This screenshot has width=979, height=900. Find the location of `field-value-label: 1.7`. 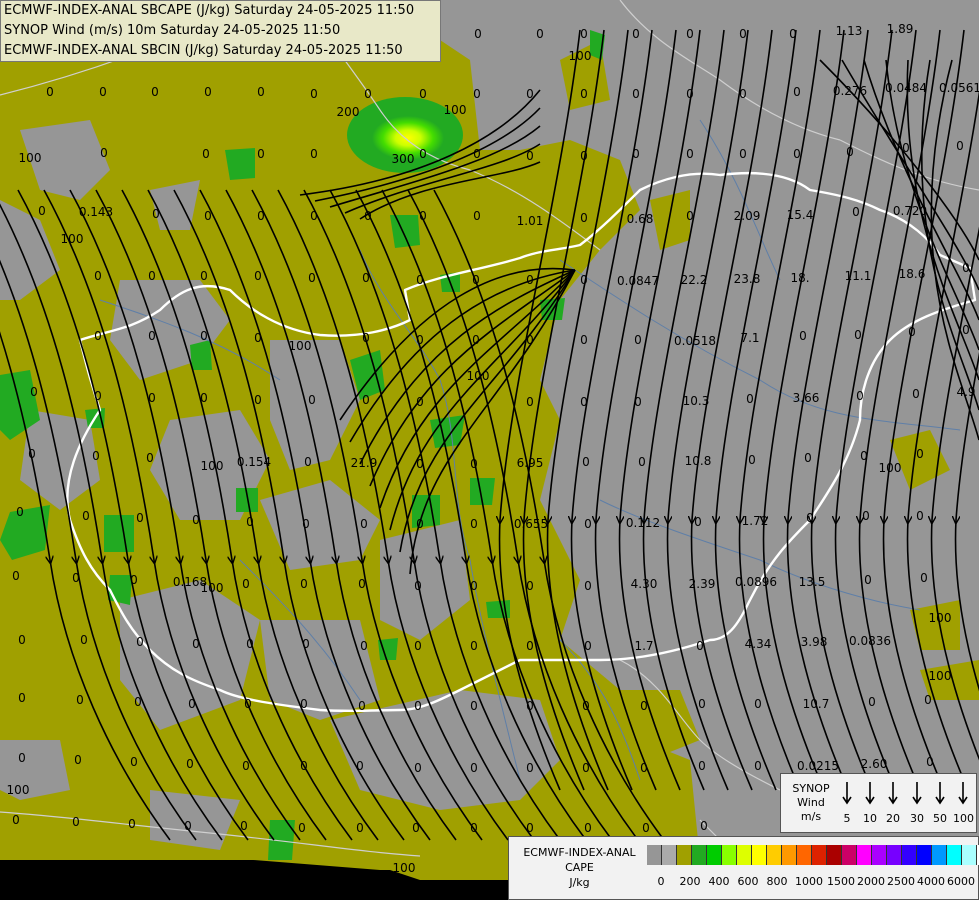

field-value-label: 1.7 is located at coordinates (643, 646).